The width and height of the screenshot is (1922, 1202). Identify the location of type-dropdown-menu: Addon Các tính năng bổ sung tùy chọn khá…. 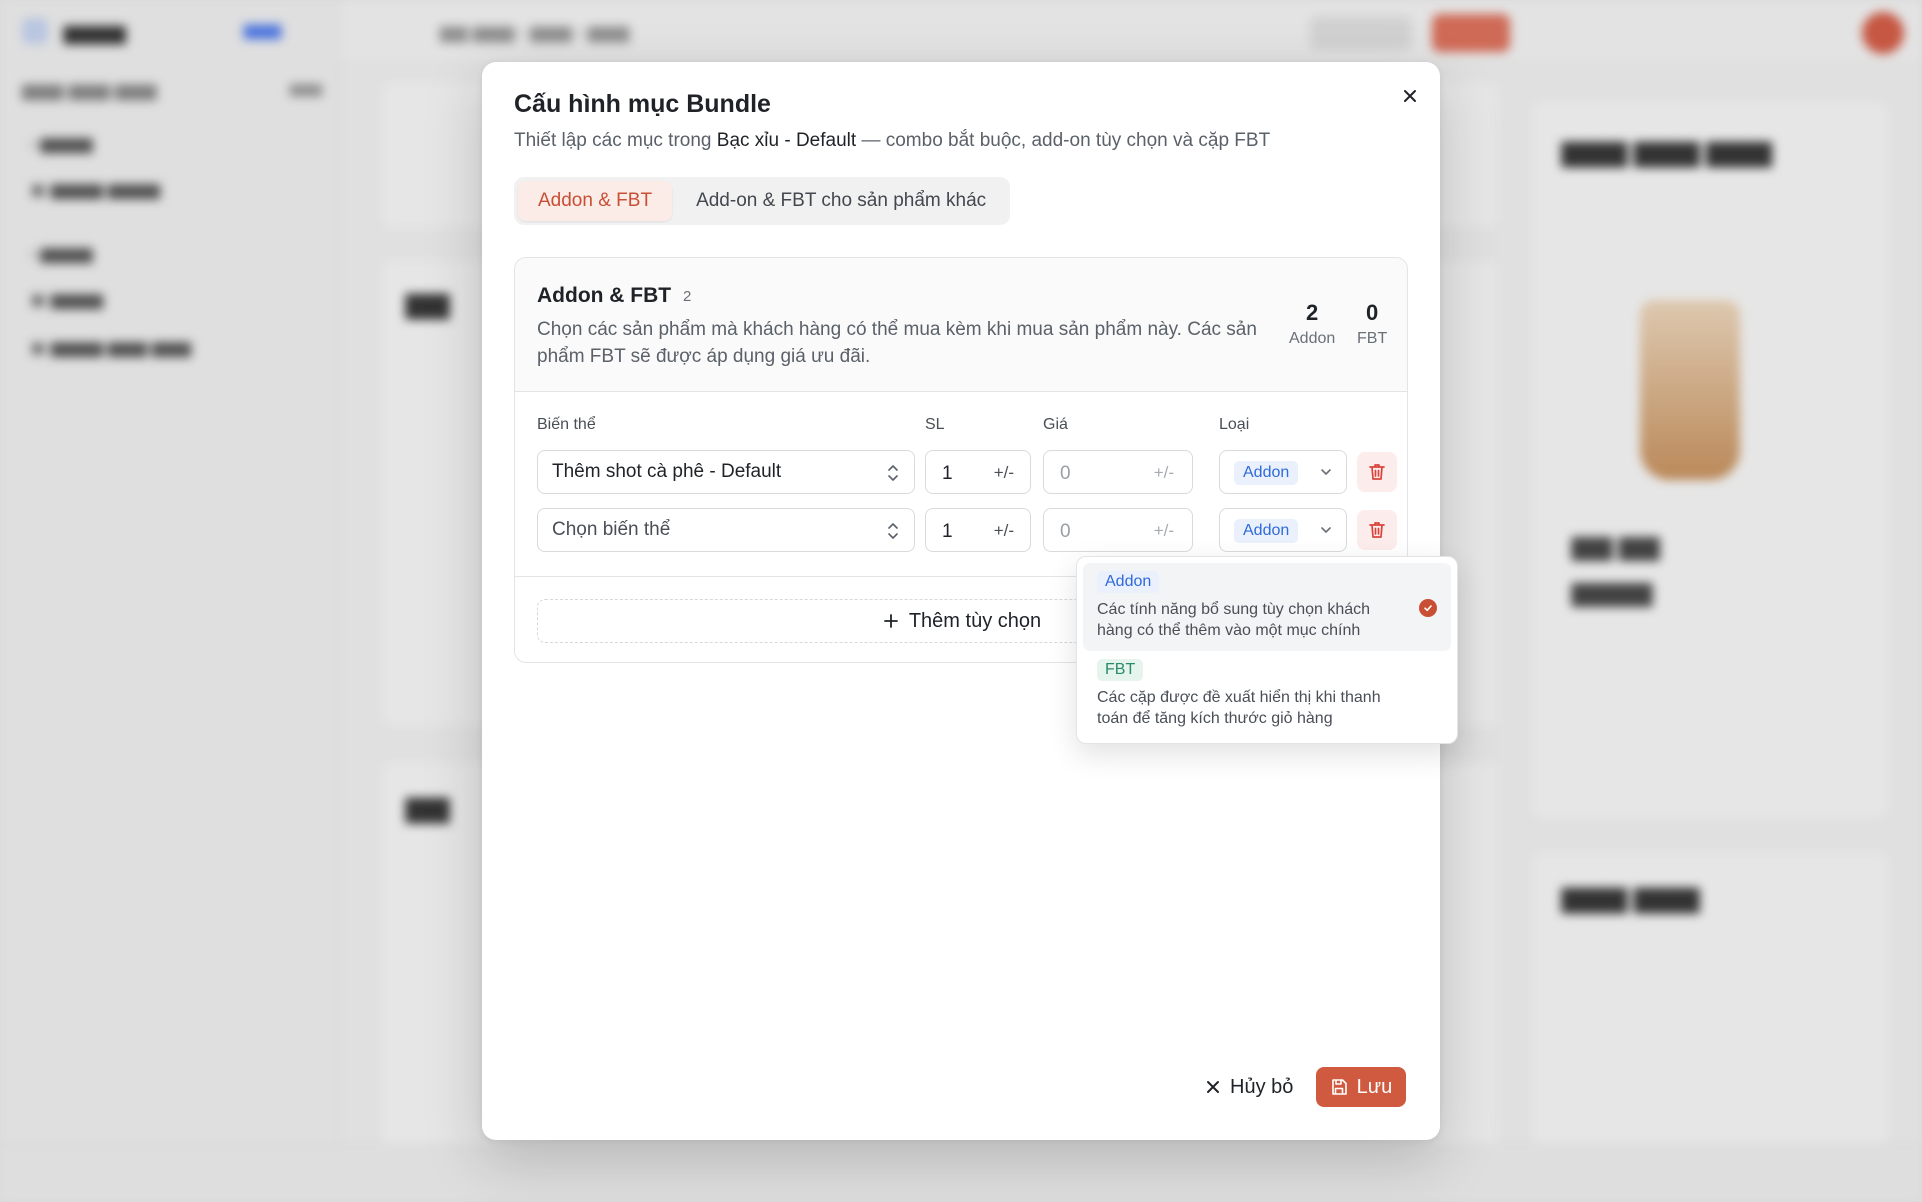
(1267, 650).